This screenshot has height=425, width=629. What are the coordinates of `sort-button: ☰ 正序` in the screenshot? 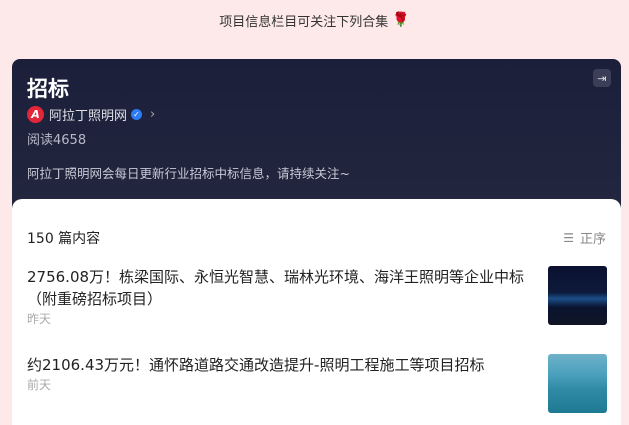 It's located at (584, 238).